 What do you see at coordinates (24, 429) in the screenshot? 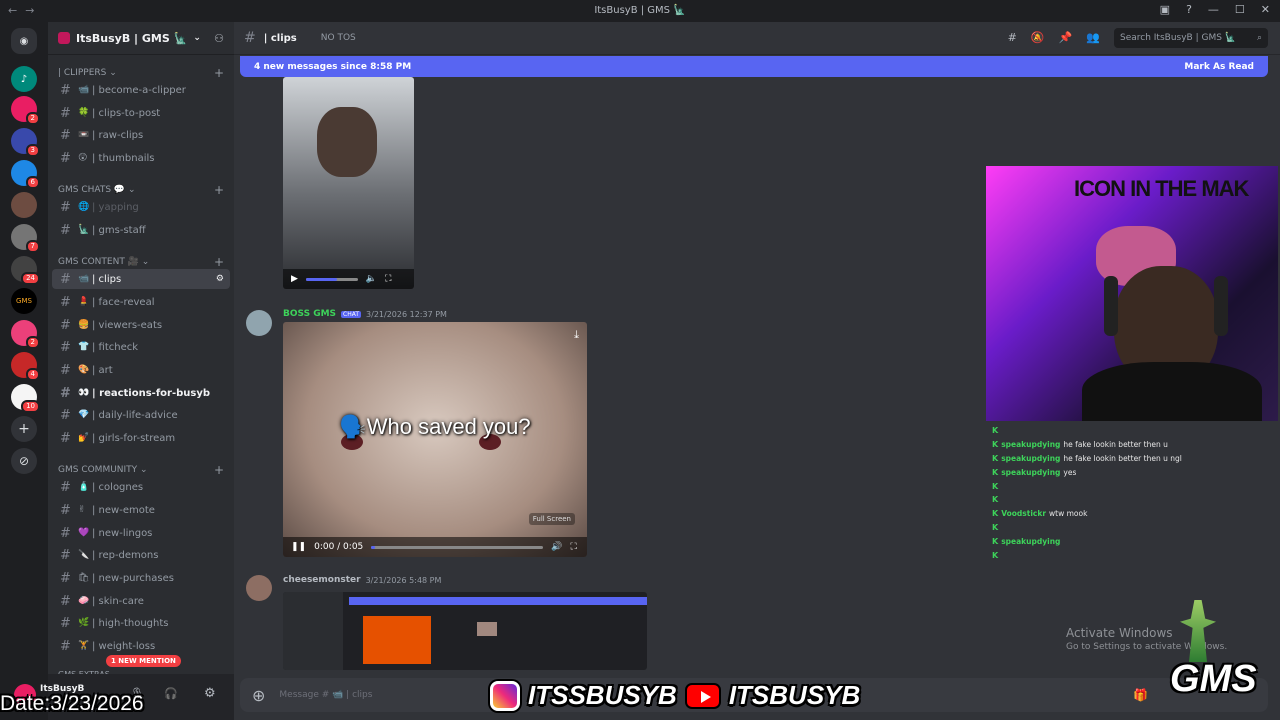
I see `add-server-icon: +` at bounding box center [24, 429].